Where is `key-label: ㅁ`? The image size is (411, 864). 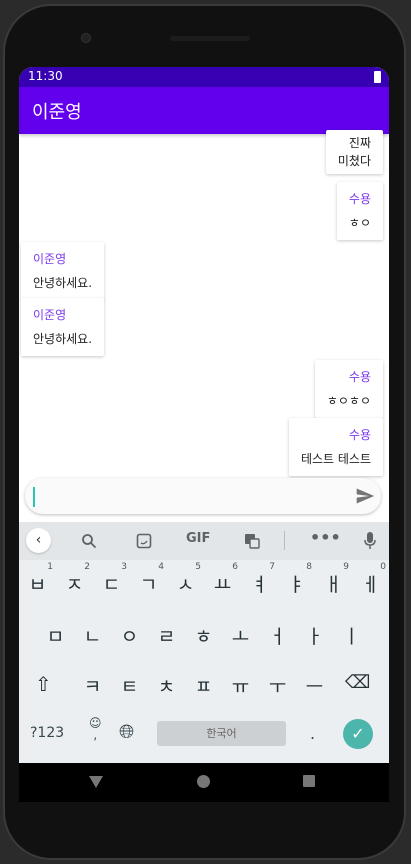
key-label: ㅁ is located at coordinates (55, 637).